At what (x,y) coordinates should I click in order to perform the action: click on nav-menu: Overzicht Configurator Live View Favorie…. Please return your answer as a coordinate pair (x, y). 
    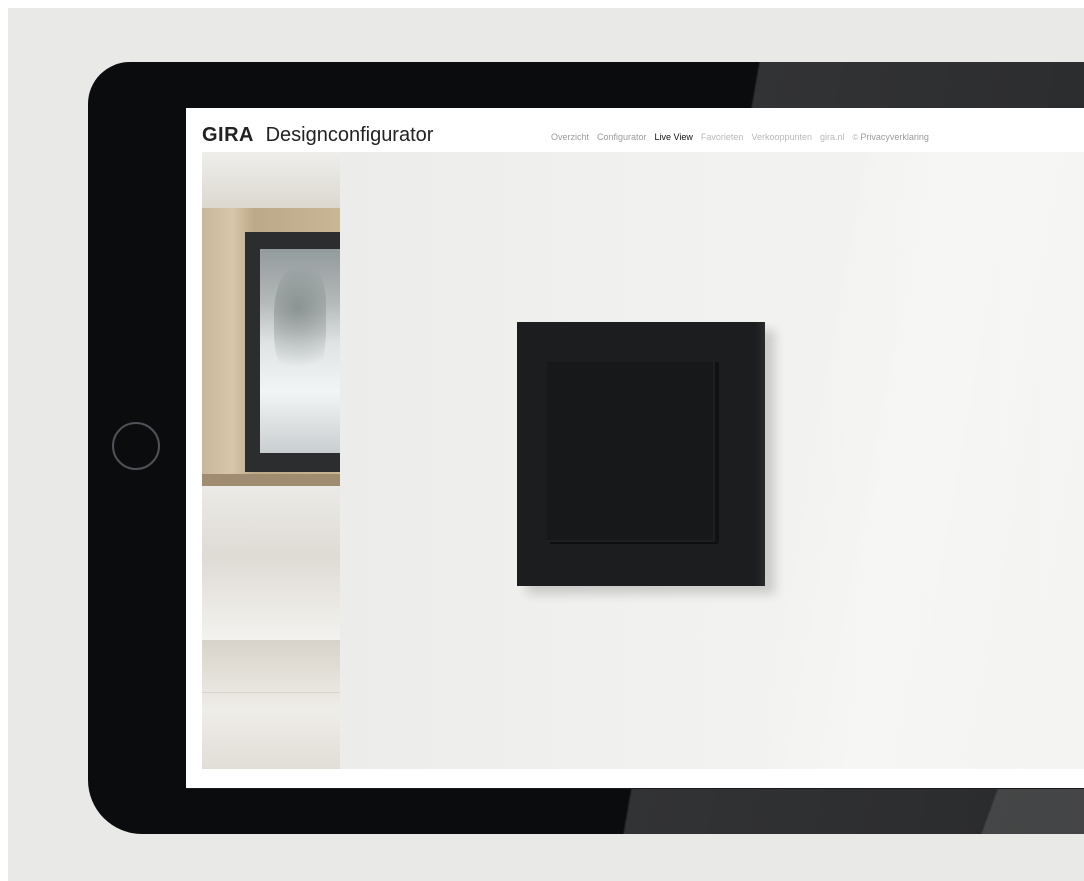
    Looking at the image, I should click on (740, 137).